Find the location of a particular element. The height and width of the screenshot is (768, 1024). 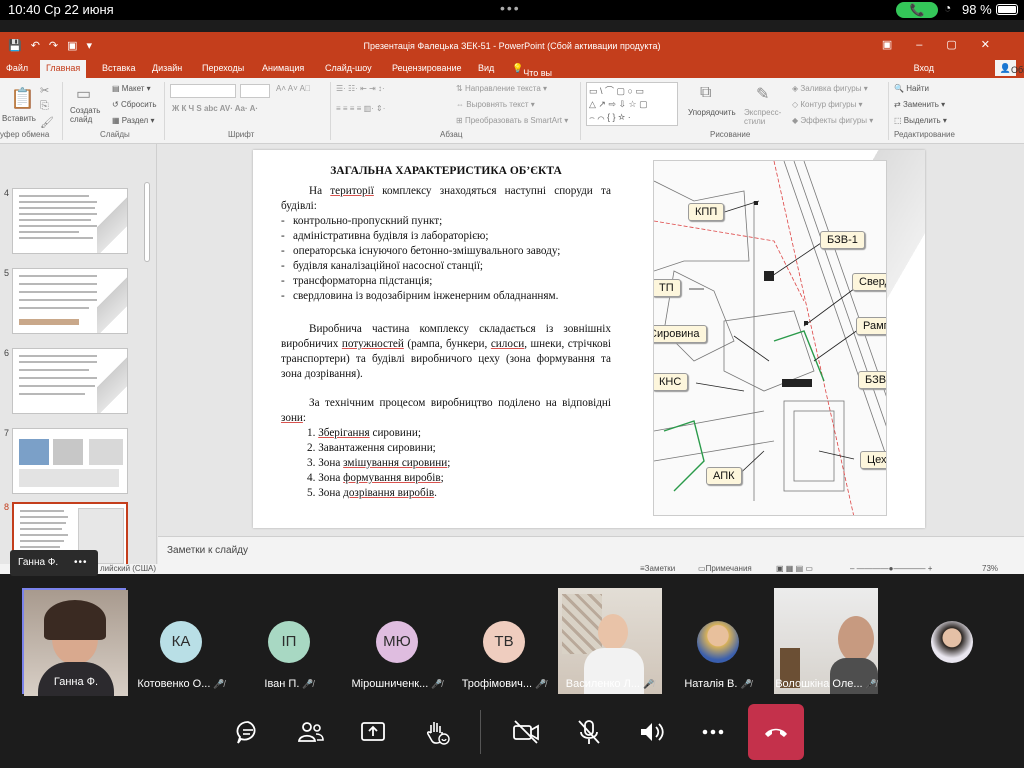

comments-toggle: ▭ Примечания is located at coordinates (725, 568).